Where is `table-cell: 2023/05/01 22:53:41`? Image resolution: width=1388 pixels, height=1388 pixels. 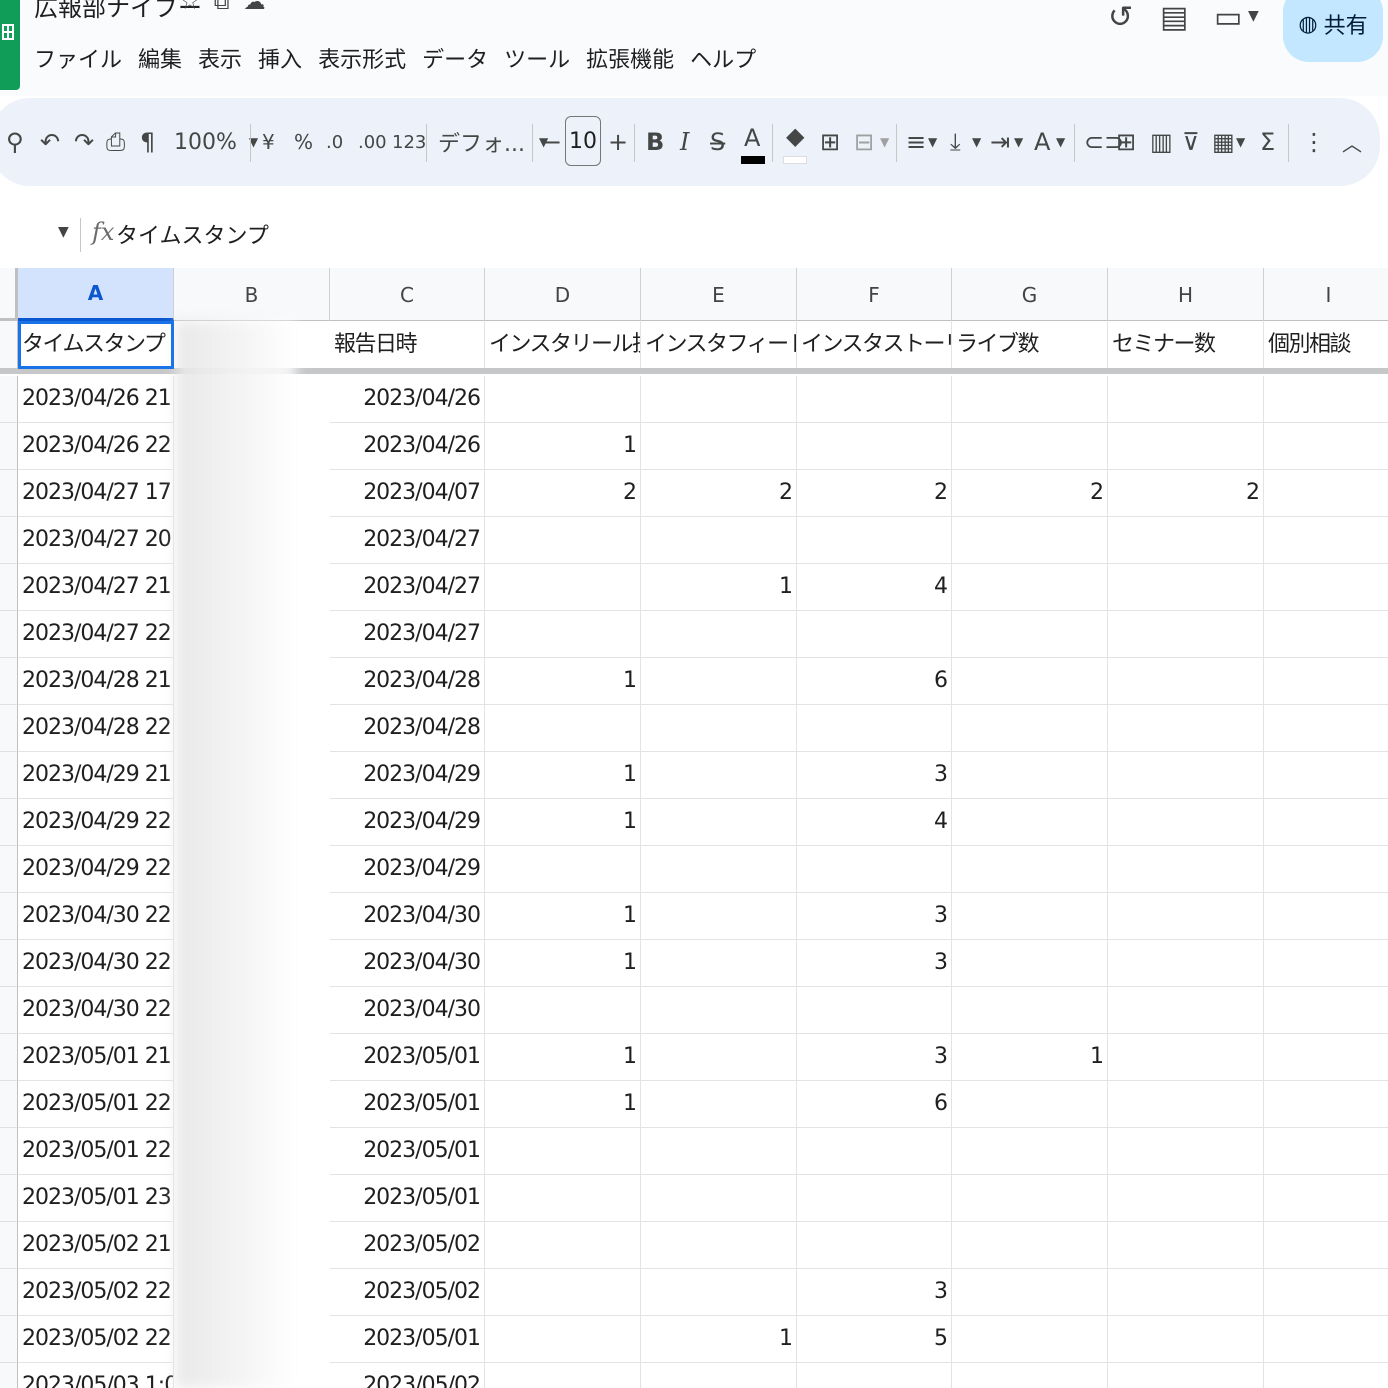
table-cell: 2023/05/01 22:53:41 is located at coordinates (96, 1151).